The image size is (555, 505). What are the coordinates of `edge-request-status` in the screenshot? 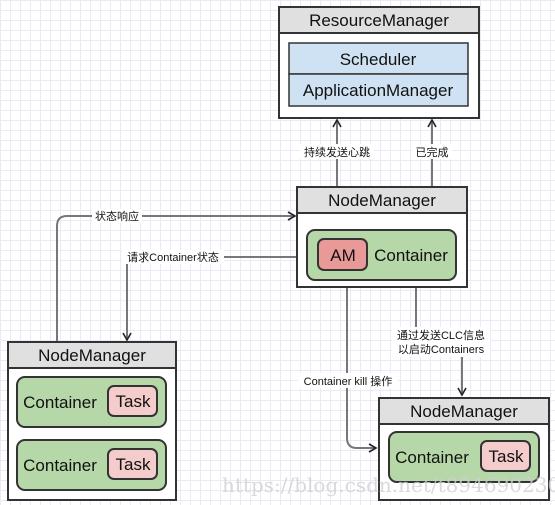 It's located at (209, 299).